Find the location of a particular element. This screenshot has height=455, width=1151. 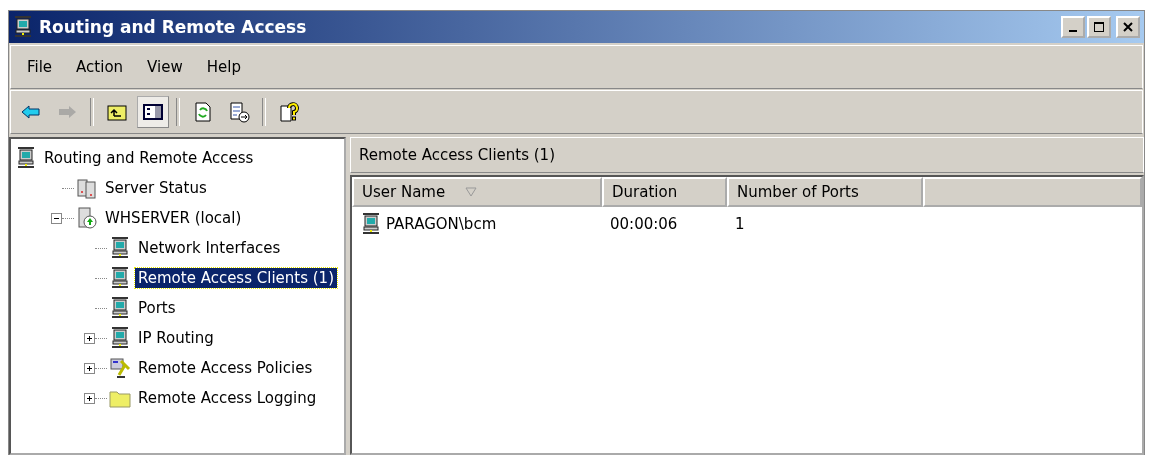

tree-item: Routing and Remote Access is located at coordinates (149, 158).